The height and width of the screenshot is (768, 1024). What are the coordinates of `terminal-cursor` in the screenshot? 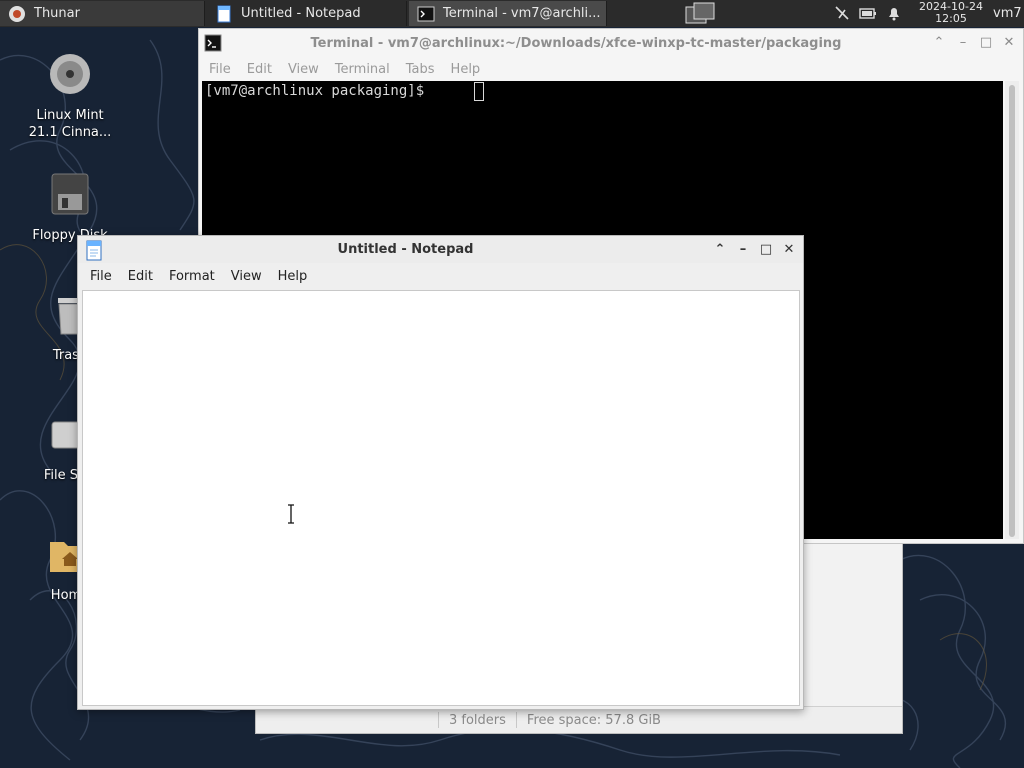 It's located at (479, 91).